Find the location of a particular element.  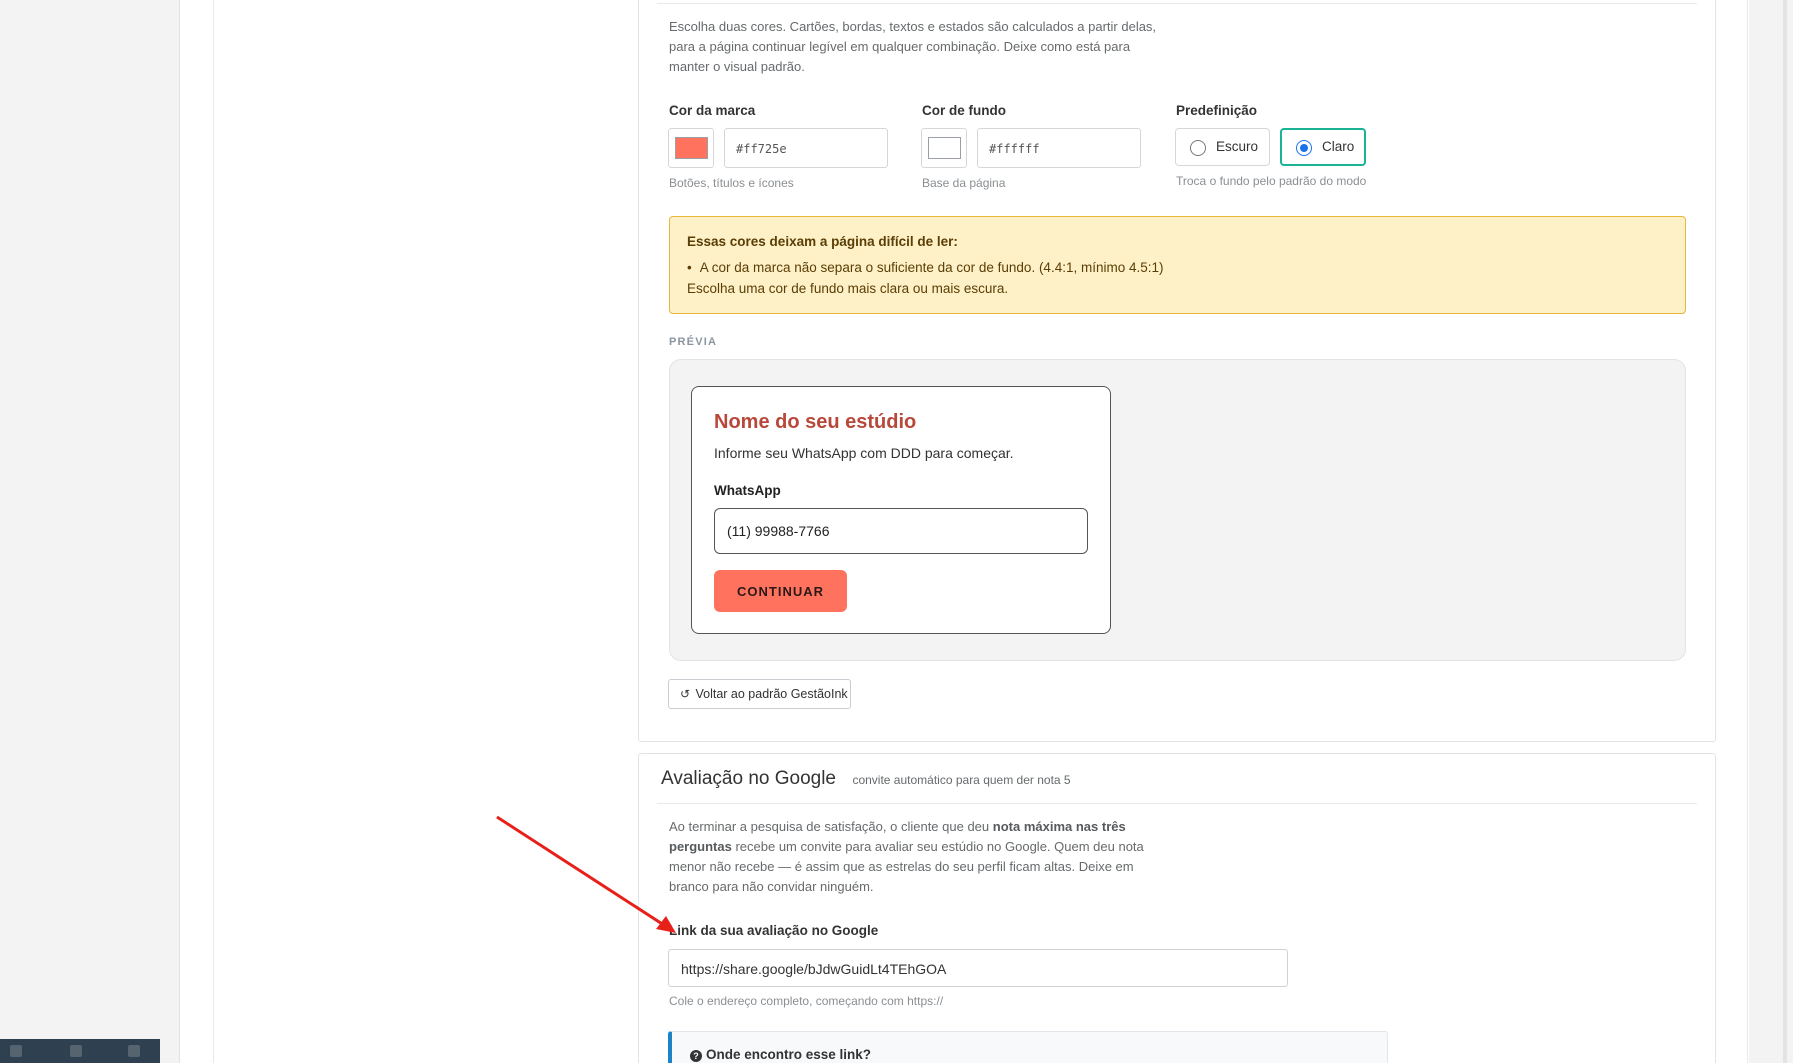

help-callout: ? Onde encontro esse link? is located at coordinates (1028, 1047).